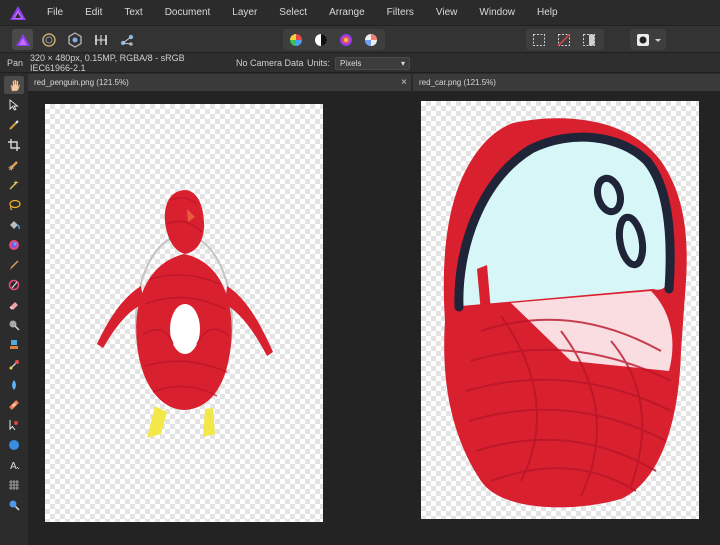  What do you see at coordinates (219, 82) in the screenshot?
I see `tab-red-penguin: red_penguin.png (121.5%)` at bounding box center [219, 82].